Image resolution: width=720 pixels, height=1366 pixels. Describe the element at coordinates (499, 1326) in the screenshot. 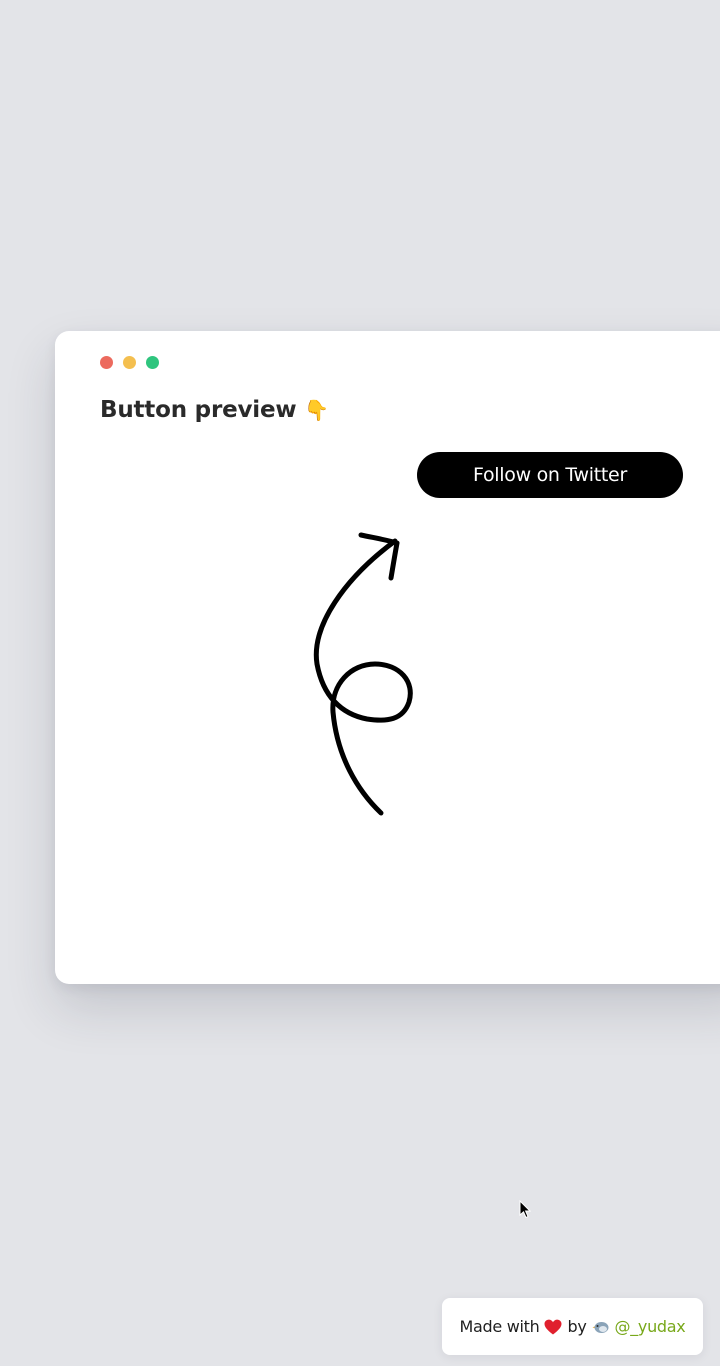

I see `made-with-text: Made with` at that location.